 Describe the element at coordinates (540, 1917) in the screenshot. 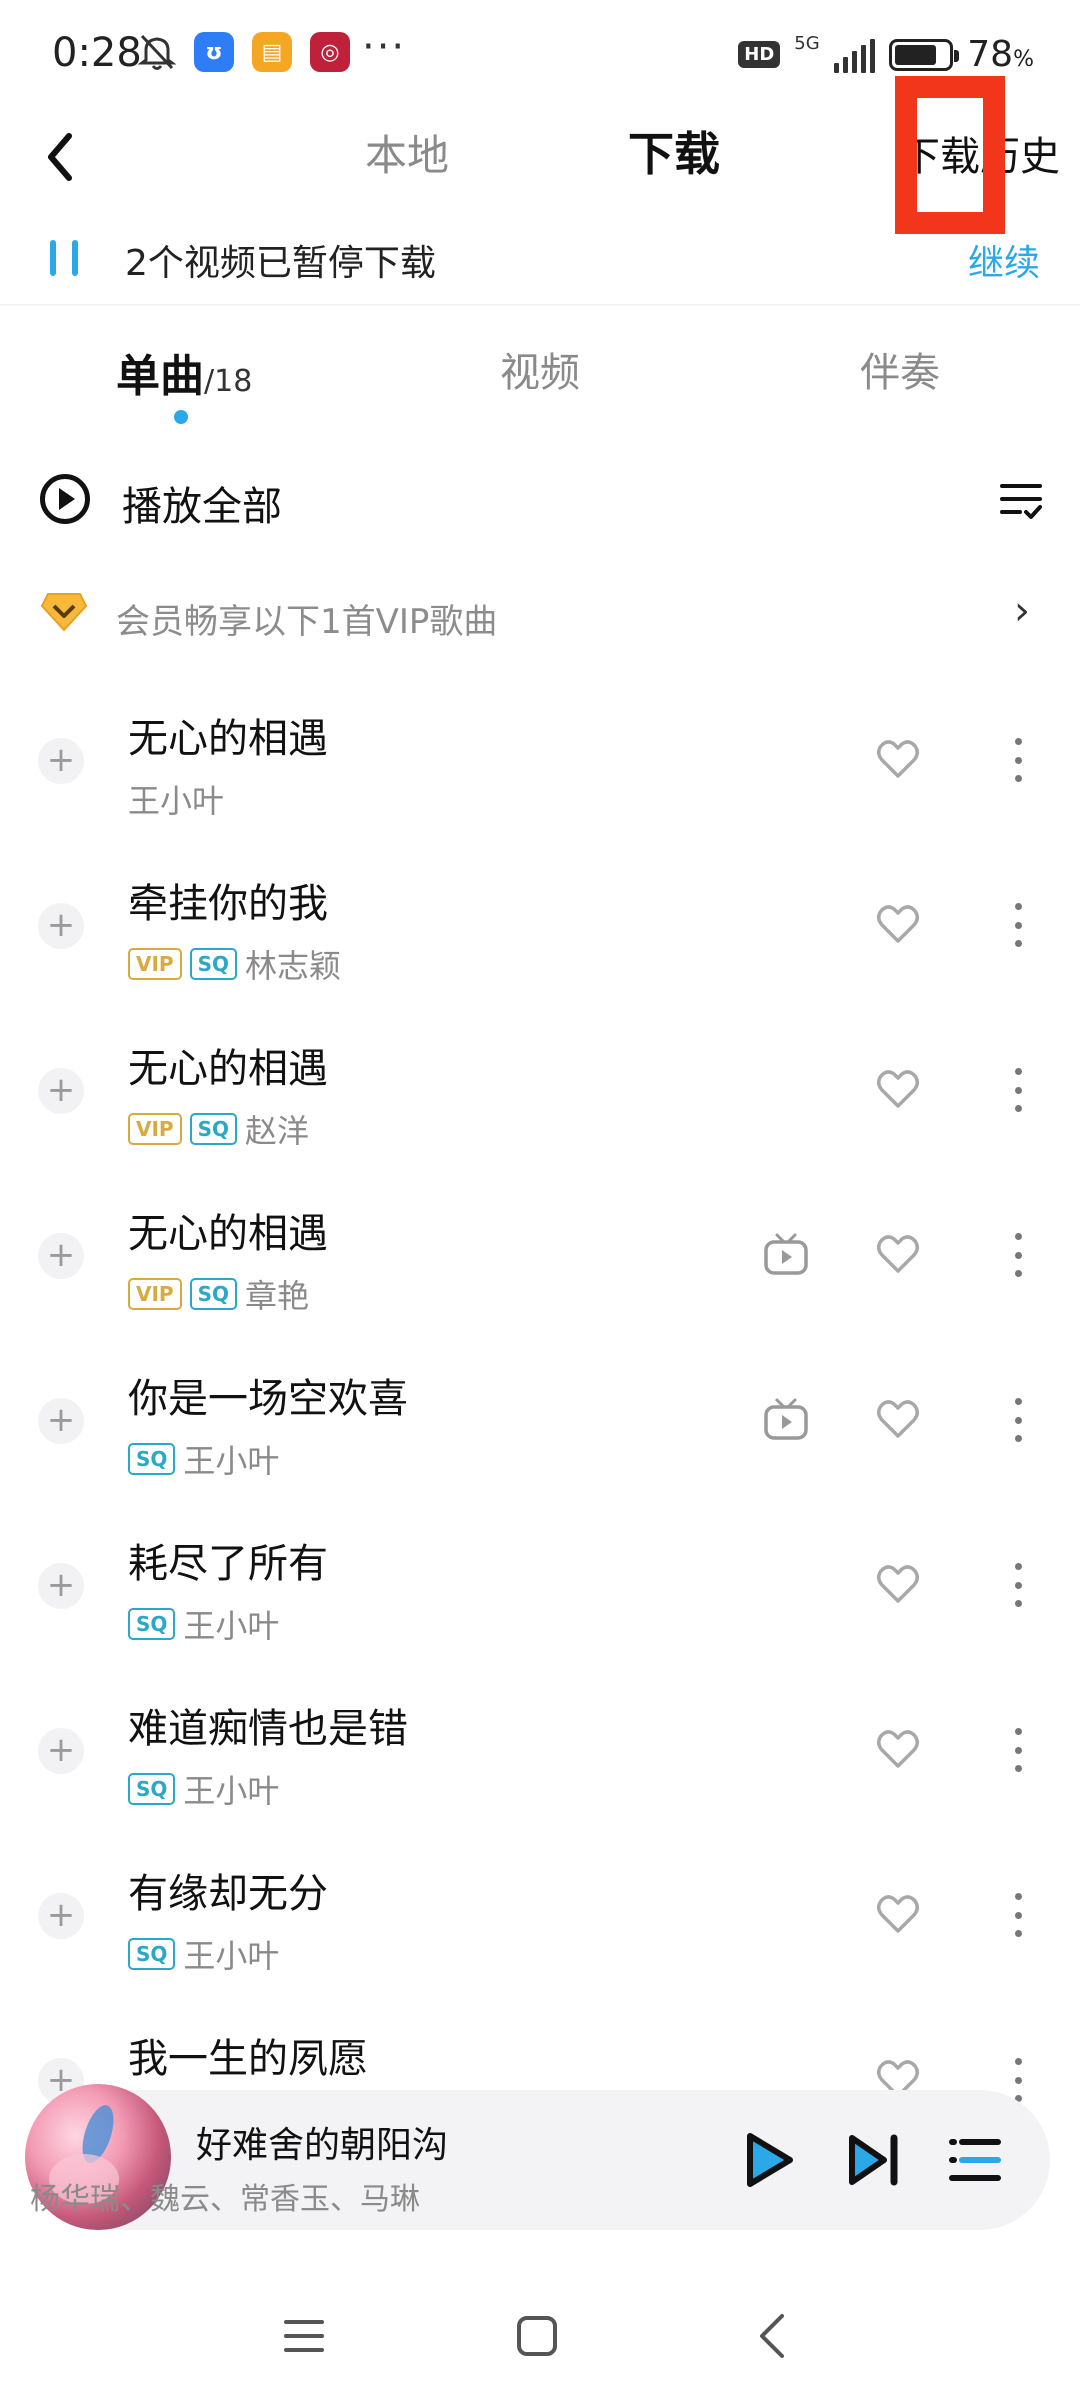

I see `song-row: + 有缘却无分 SQ 王小叶` at that location.